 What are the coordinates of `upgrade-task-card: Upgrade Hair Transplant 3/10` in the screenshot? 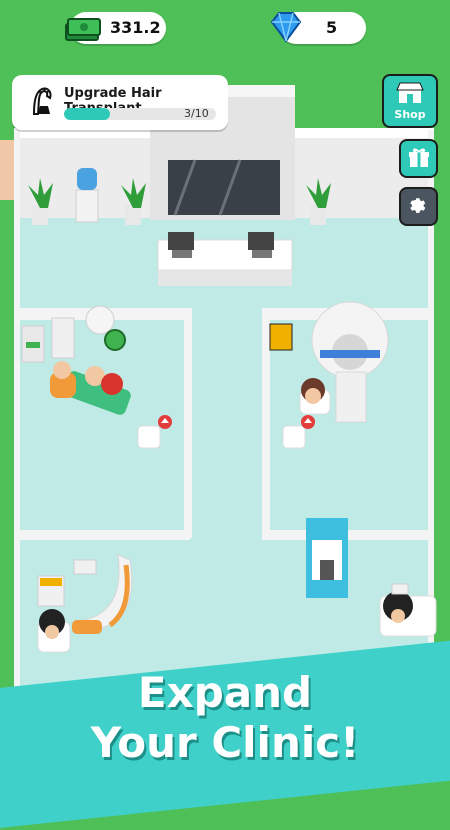 It's located at (120, 102).